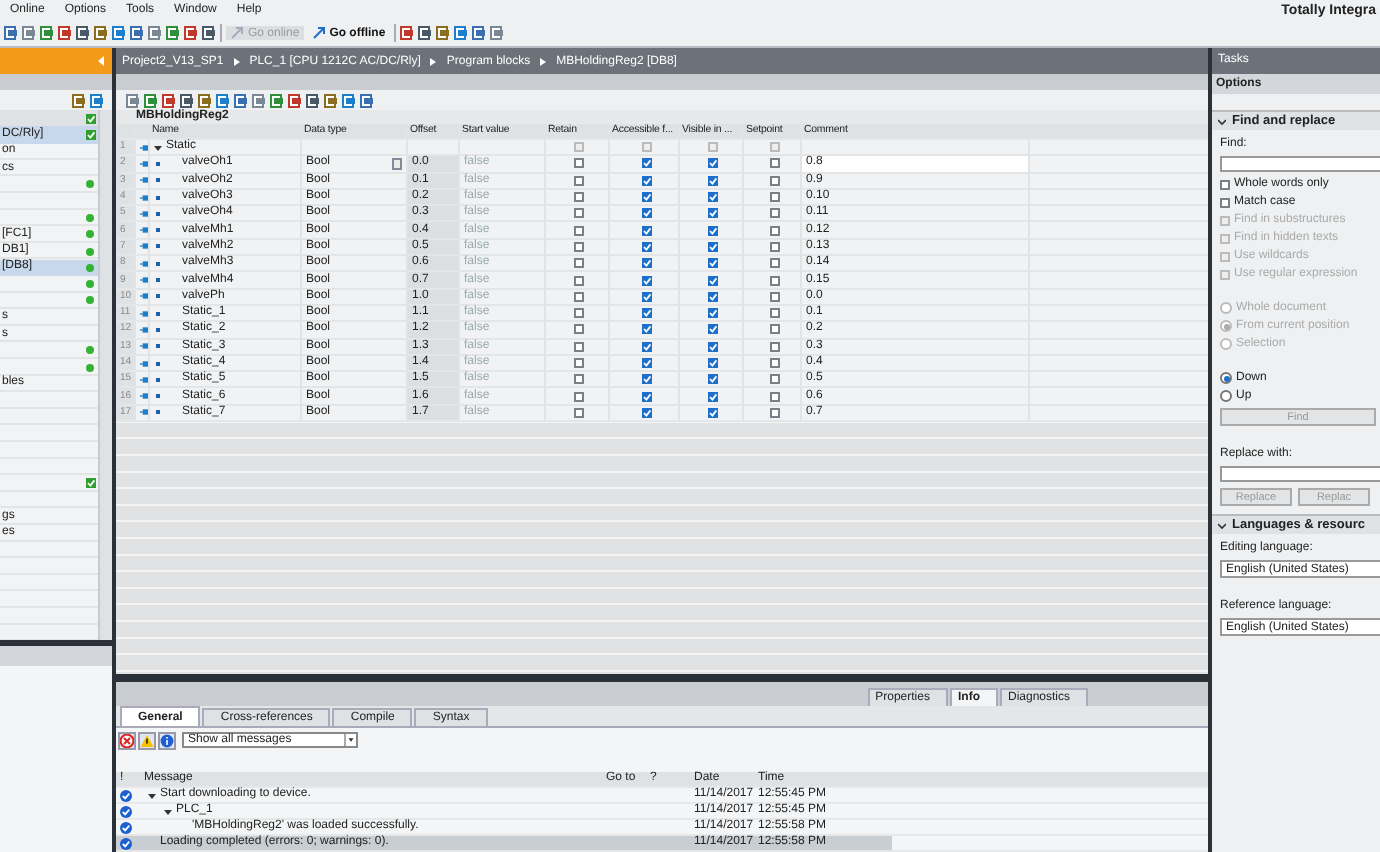 This screenshot has width=1380, height=852. What do you see at coordinates (397, 163) in the screenshot?
I see `browse-button` at bounding box center [397, 163].